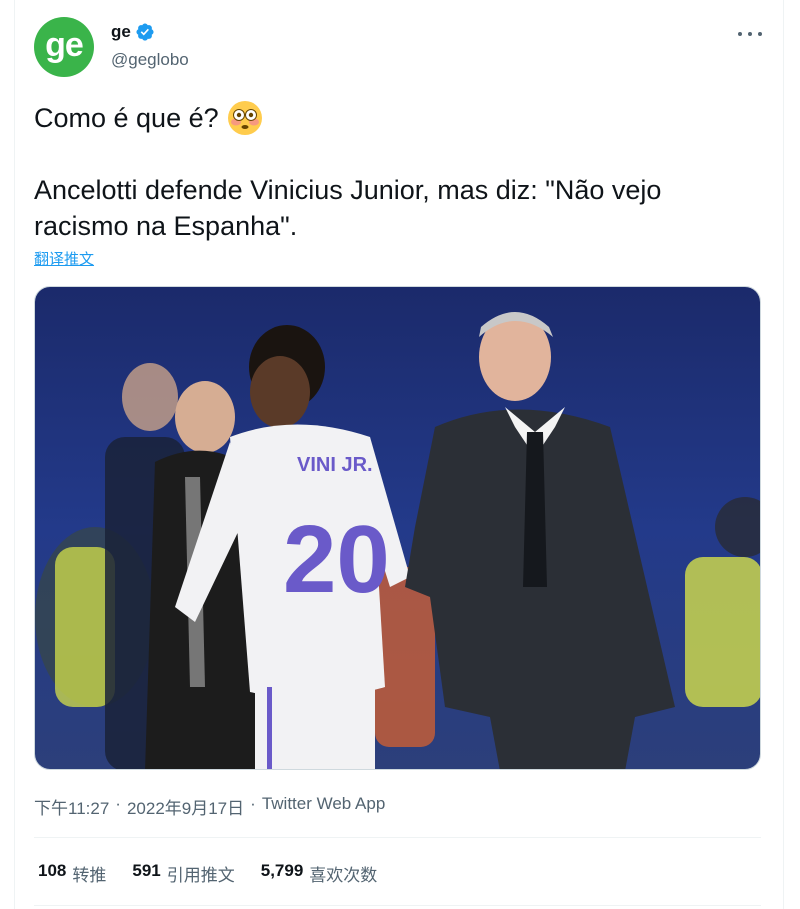 This screenshot has height=909, width=800. I want to click on tweet-date: 2022年9月17日, so click(185, 806).